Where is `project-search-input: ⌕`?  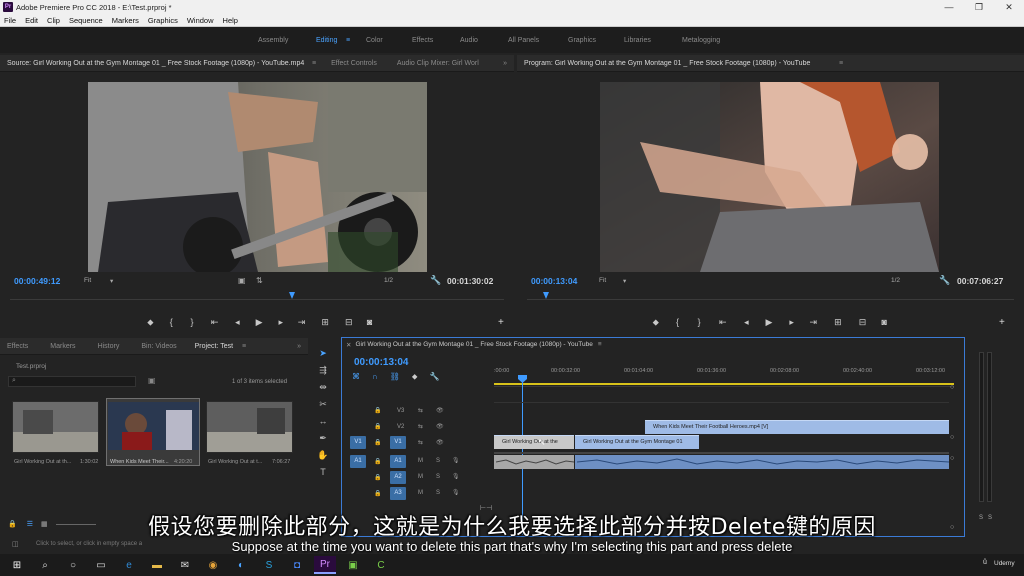 project-search-input: ⌕ is located at coordinates (72, 381).